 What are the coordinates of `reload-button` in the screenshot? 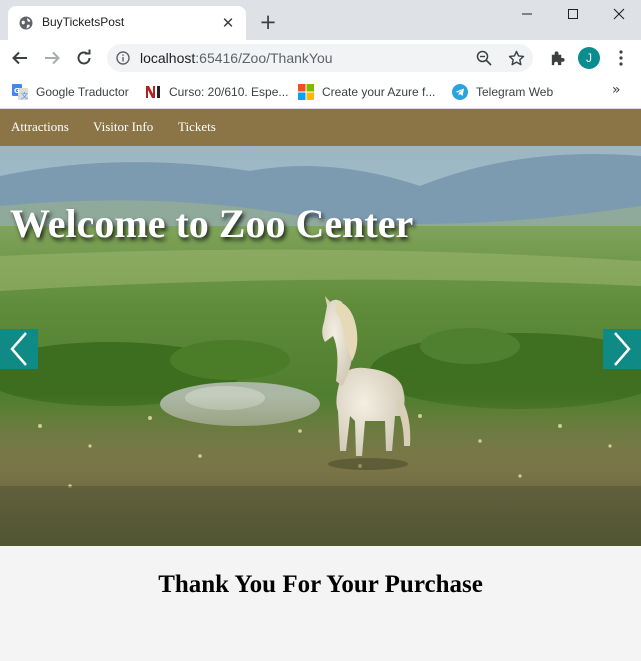 It's located at (84, 58).